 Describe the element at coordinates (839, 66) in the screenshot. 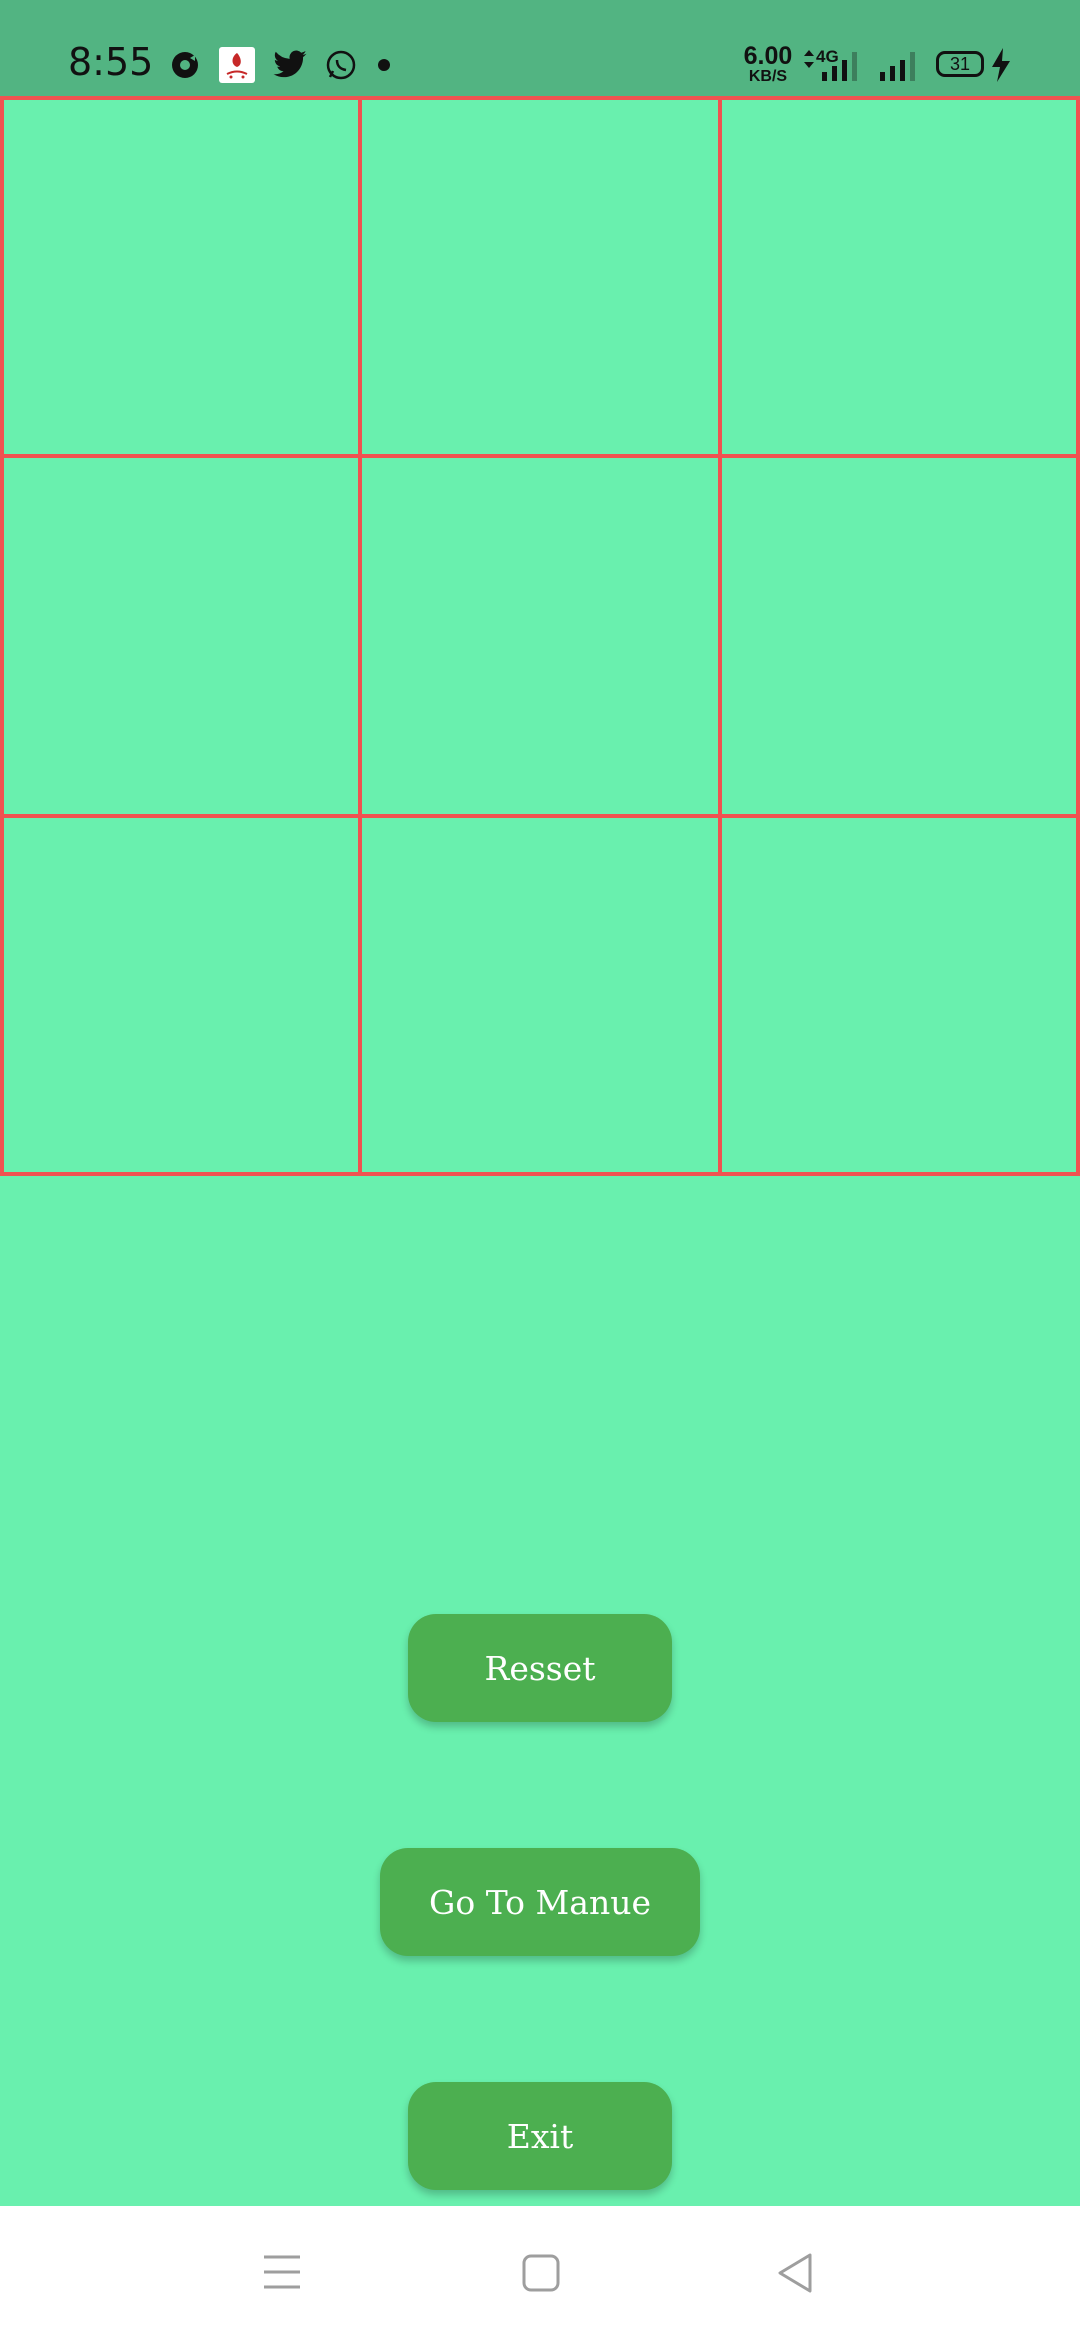

I see `signal-4g-icon` at that location.